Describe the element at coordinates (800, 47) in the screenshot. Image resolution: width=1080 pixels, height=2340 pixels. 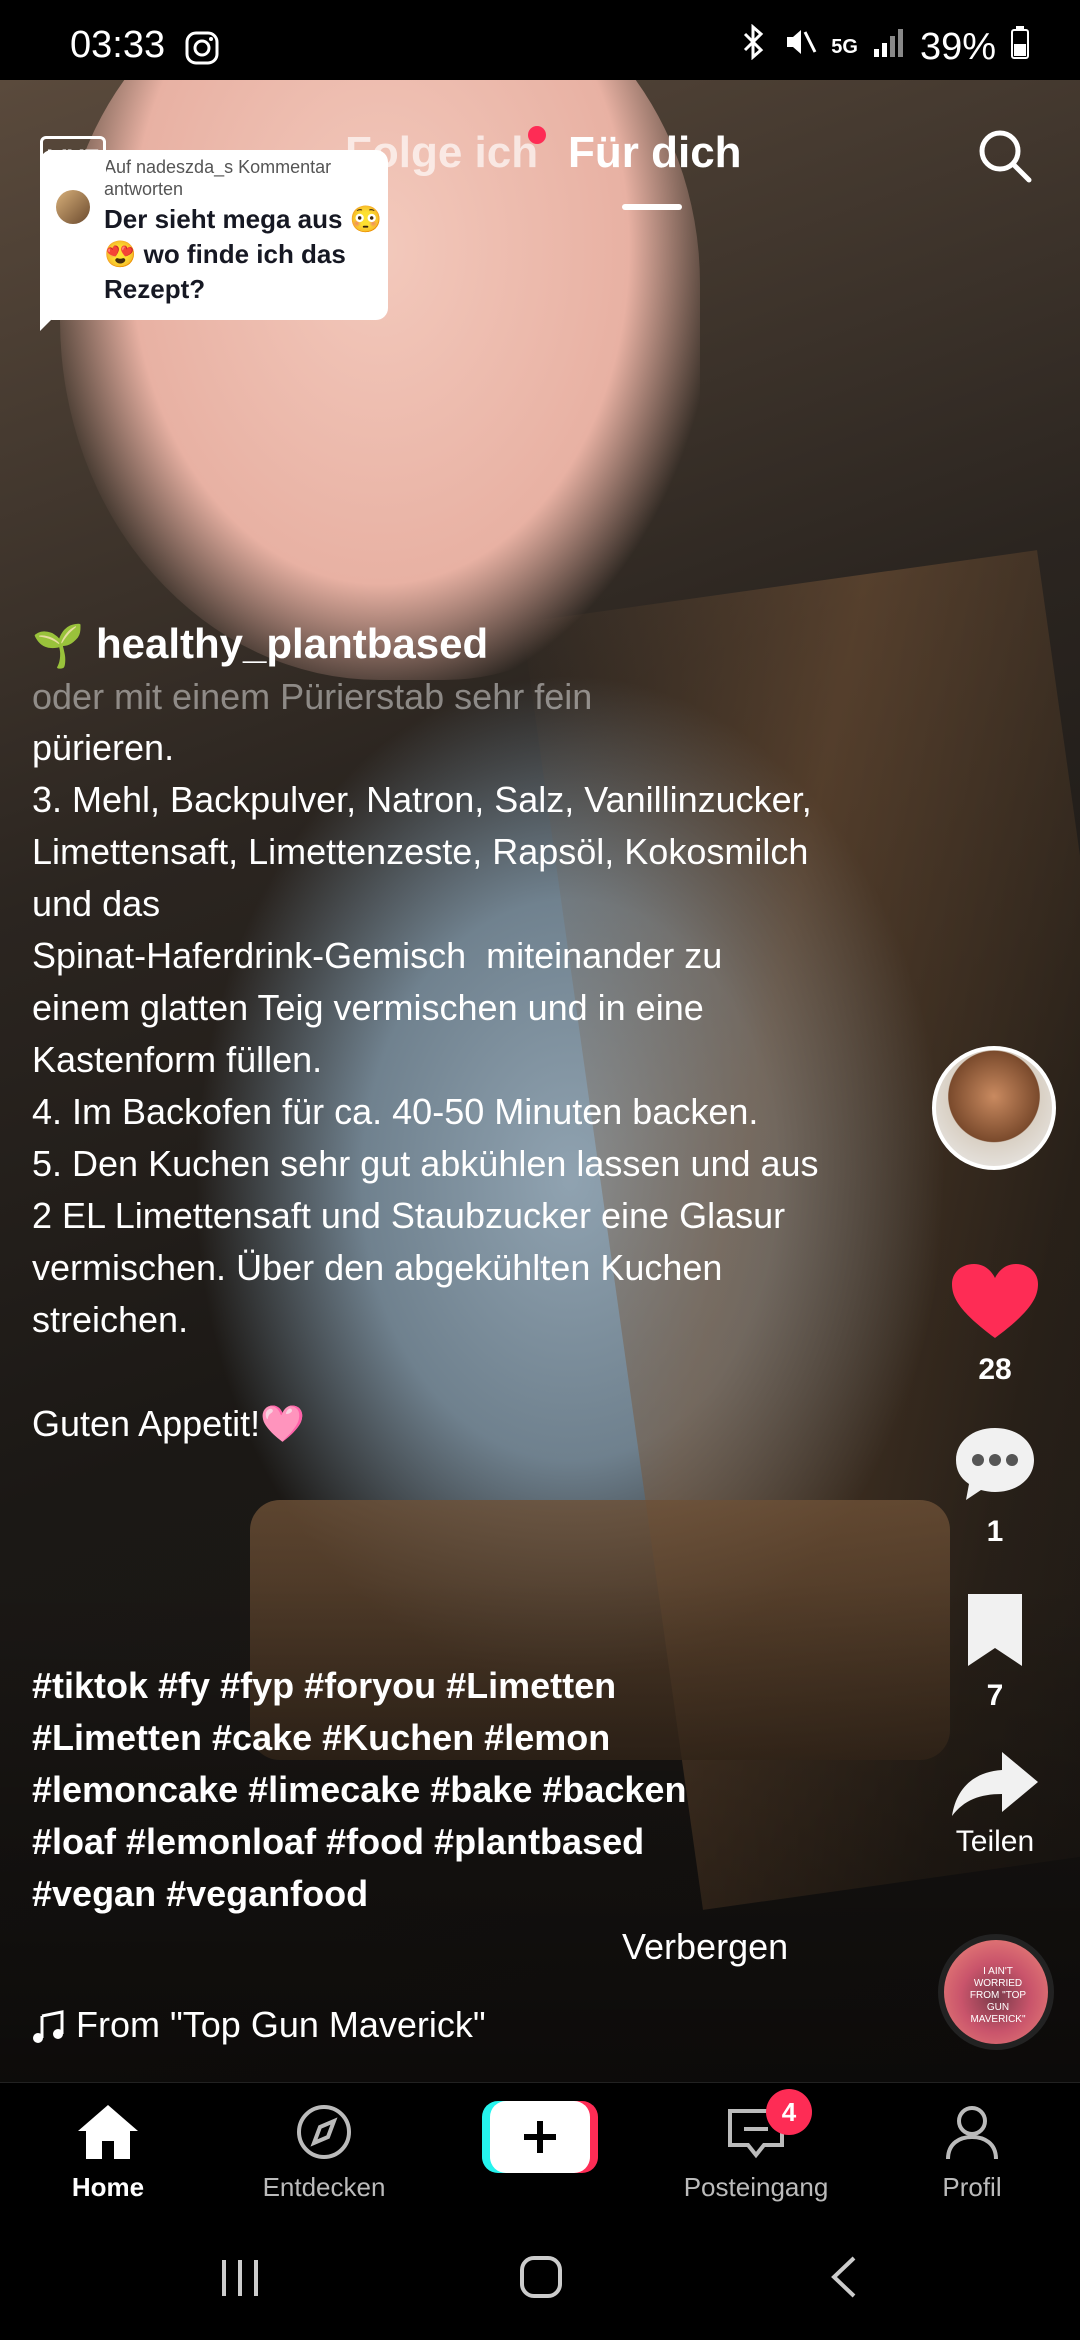
I see `mute-icon` at that location.